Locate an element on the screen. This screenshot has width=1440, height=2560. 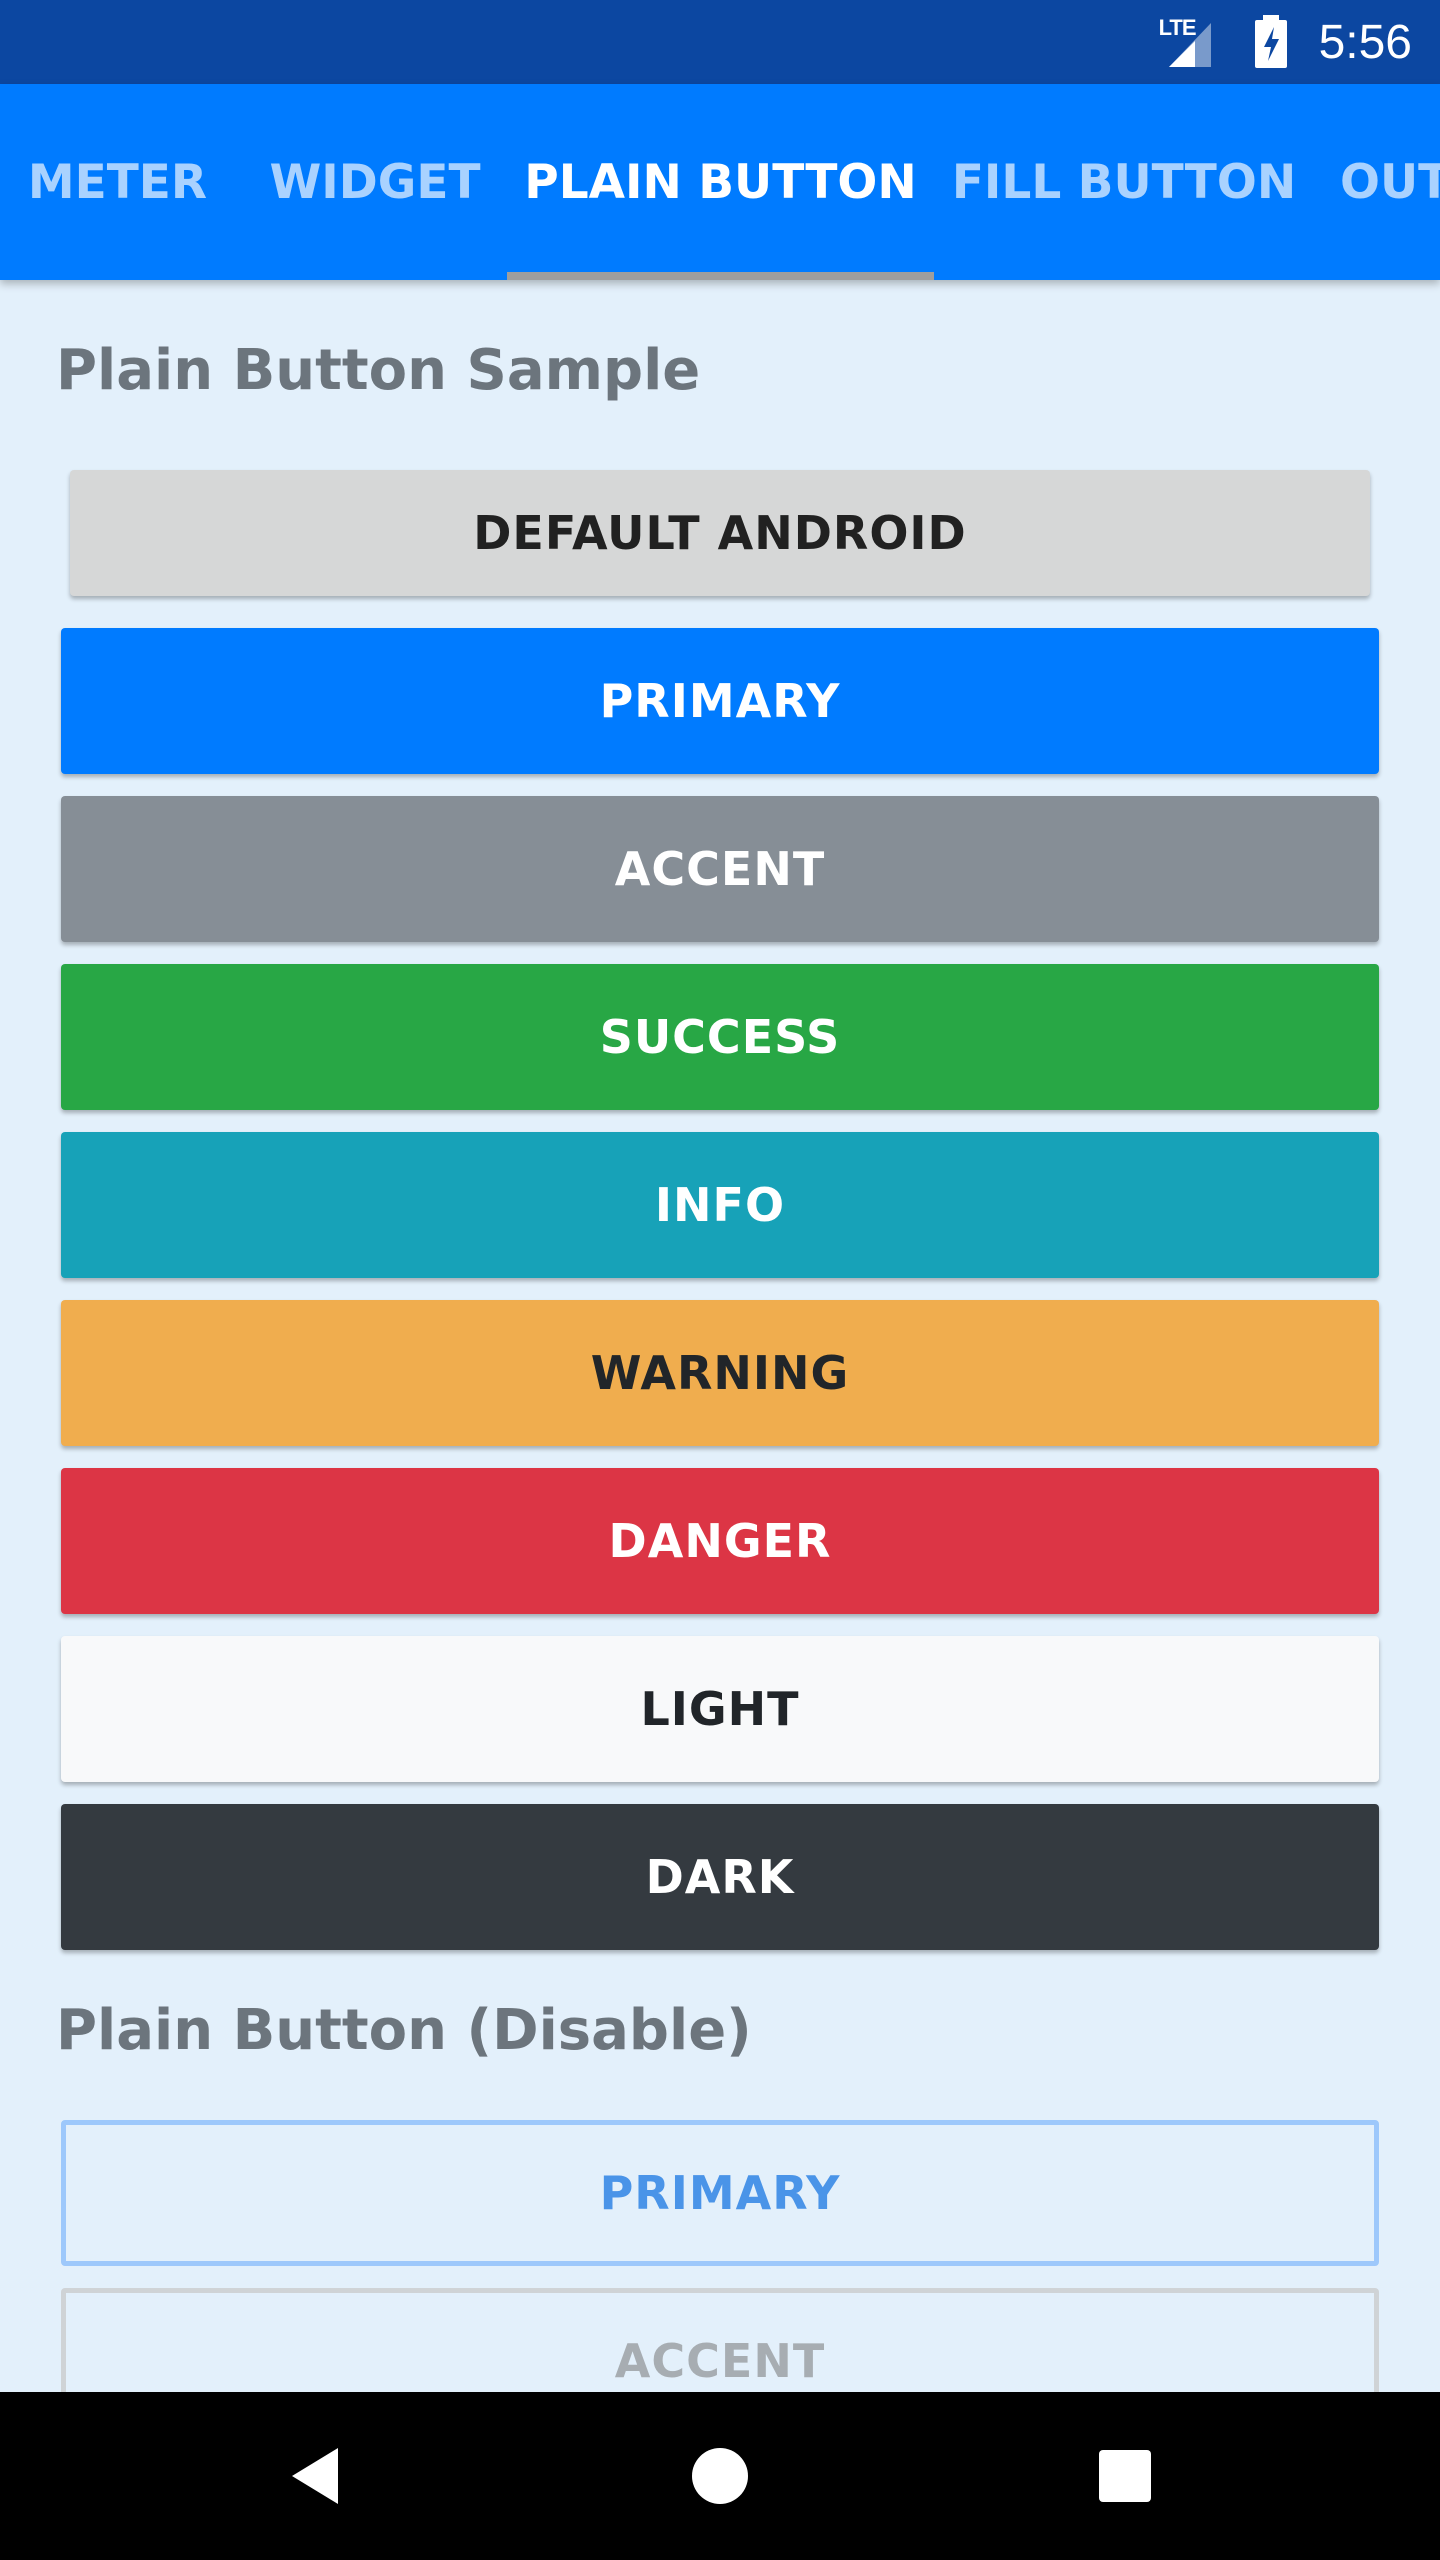
battery-charging-icon is located at coordinates (1270, 41).